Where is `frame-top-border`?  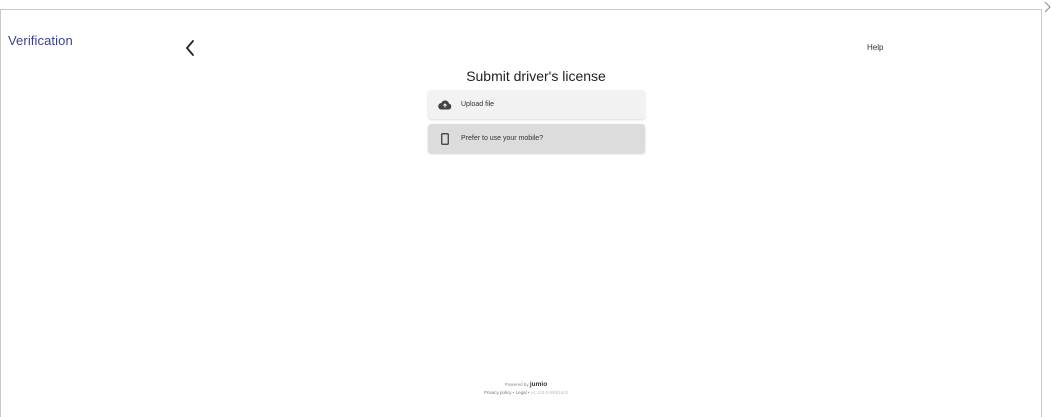
frame-top-border is located at coordinates (520, 9).